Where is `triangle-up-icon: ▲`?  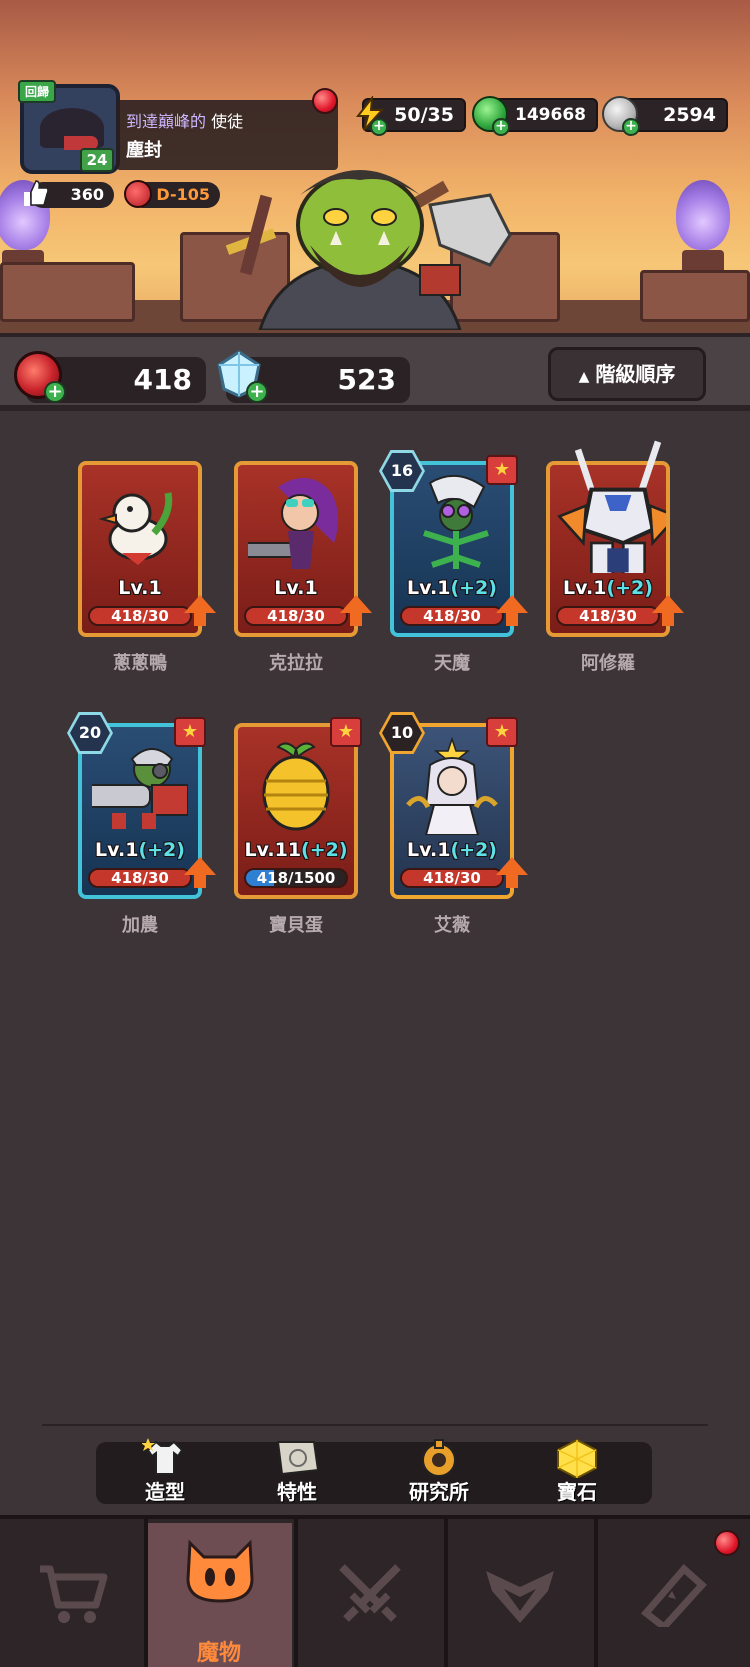
triangle-up-icon: ▲ is located at coordinates (584, 377).